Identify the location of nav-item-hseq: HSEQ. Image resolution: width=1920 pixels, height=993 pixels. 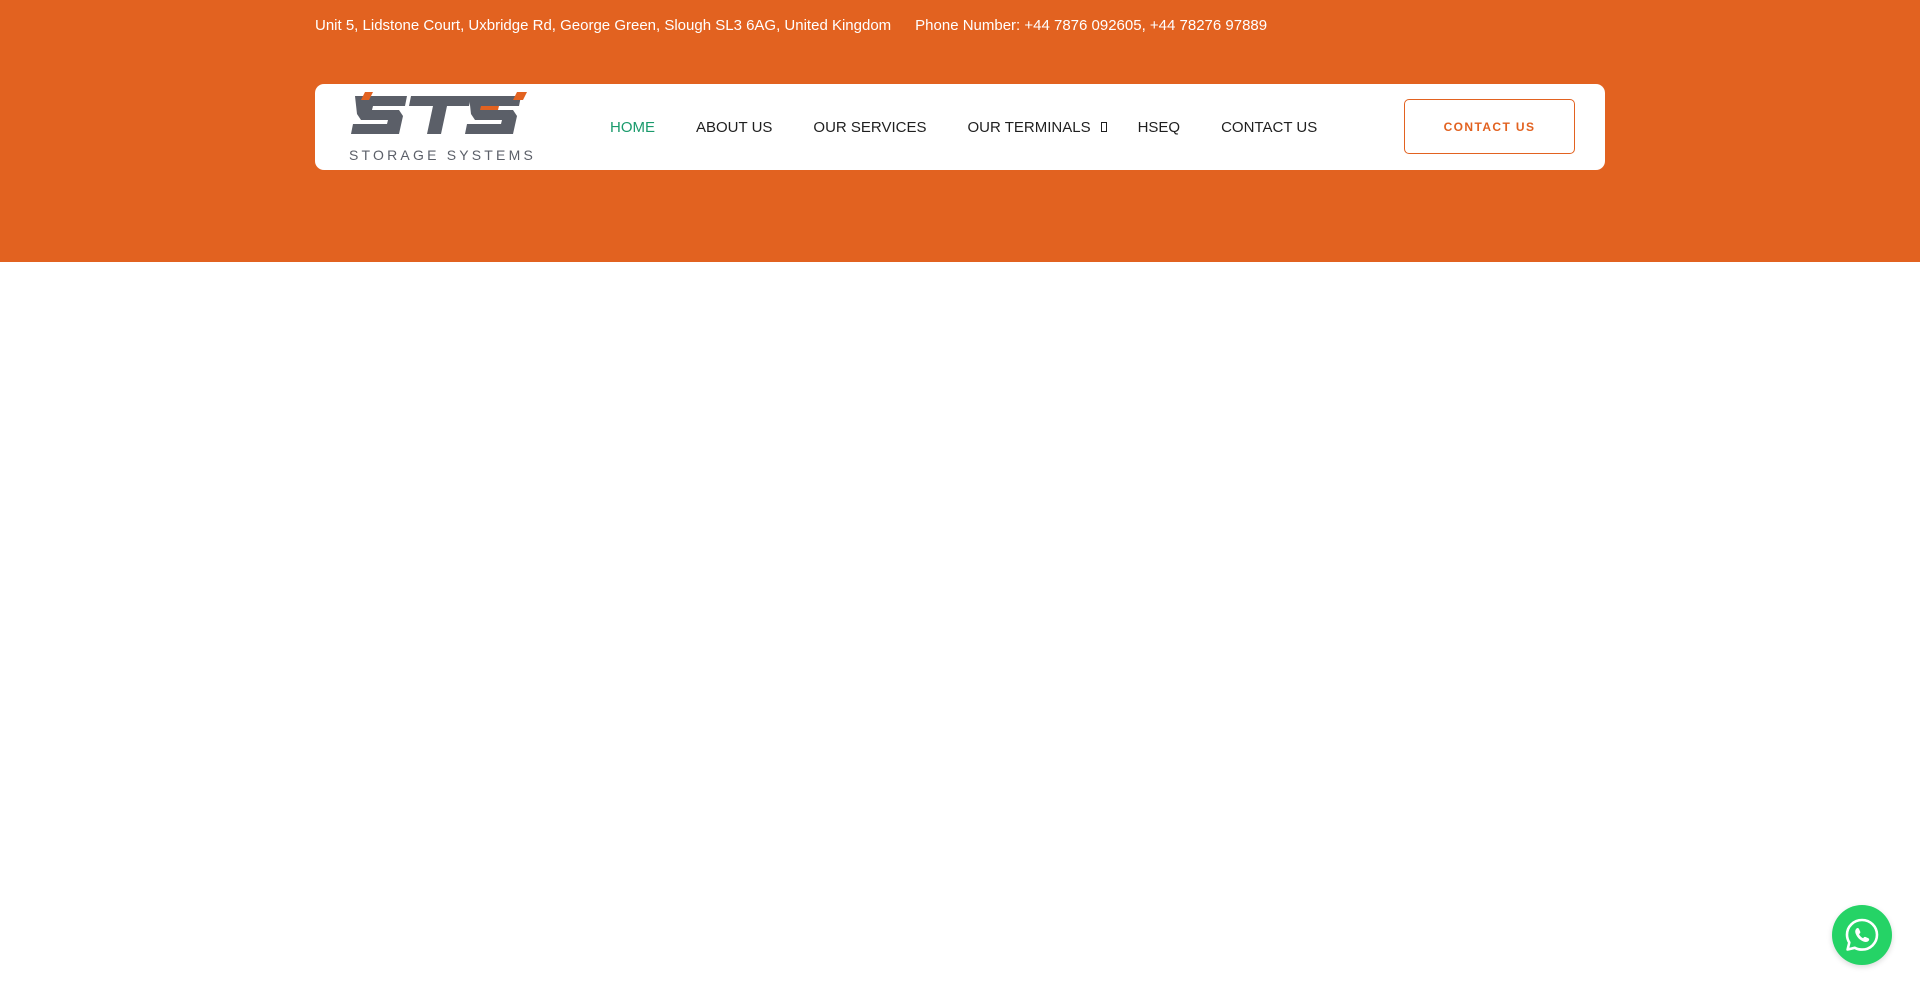
(1159, 127).